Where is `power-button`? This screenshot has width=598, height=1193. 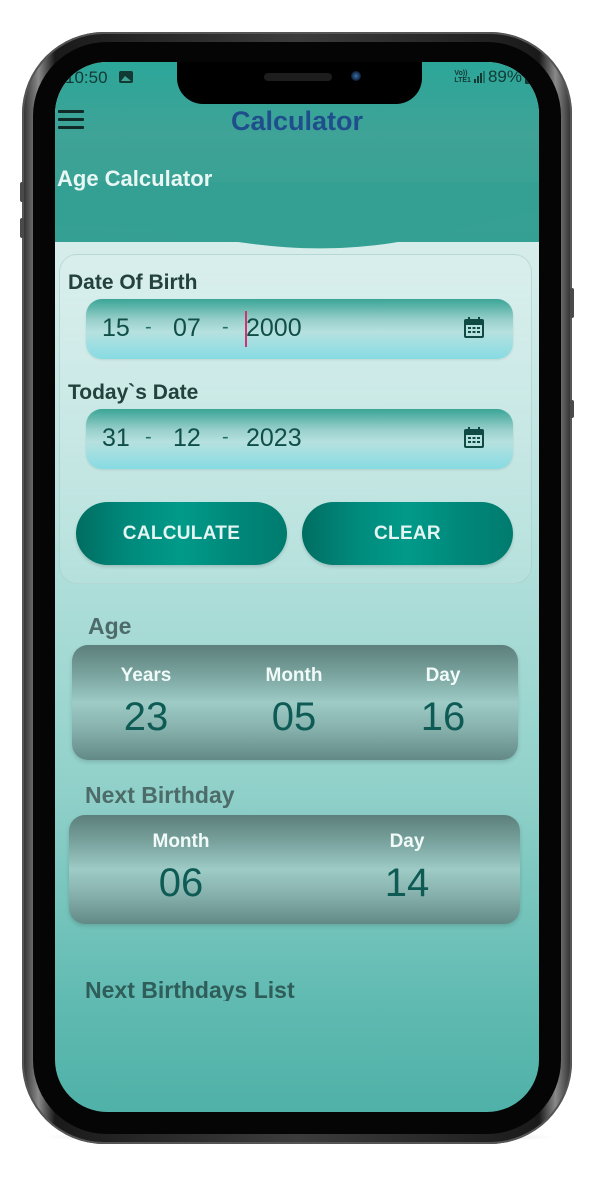
power-button is located at coordinates (572, 303).